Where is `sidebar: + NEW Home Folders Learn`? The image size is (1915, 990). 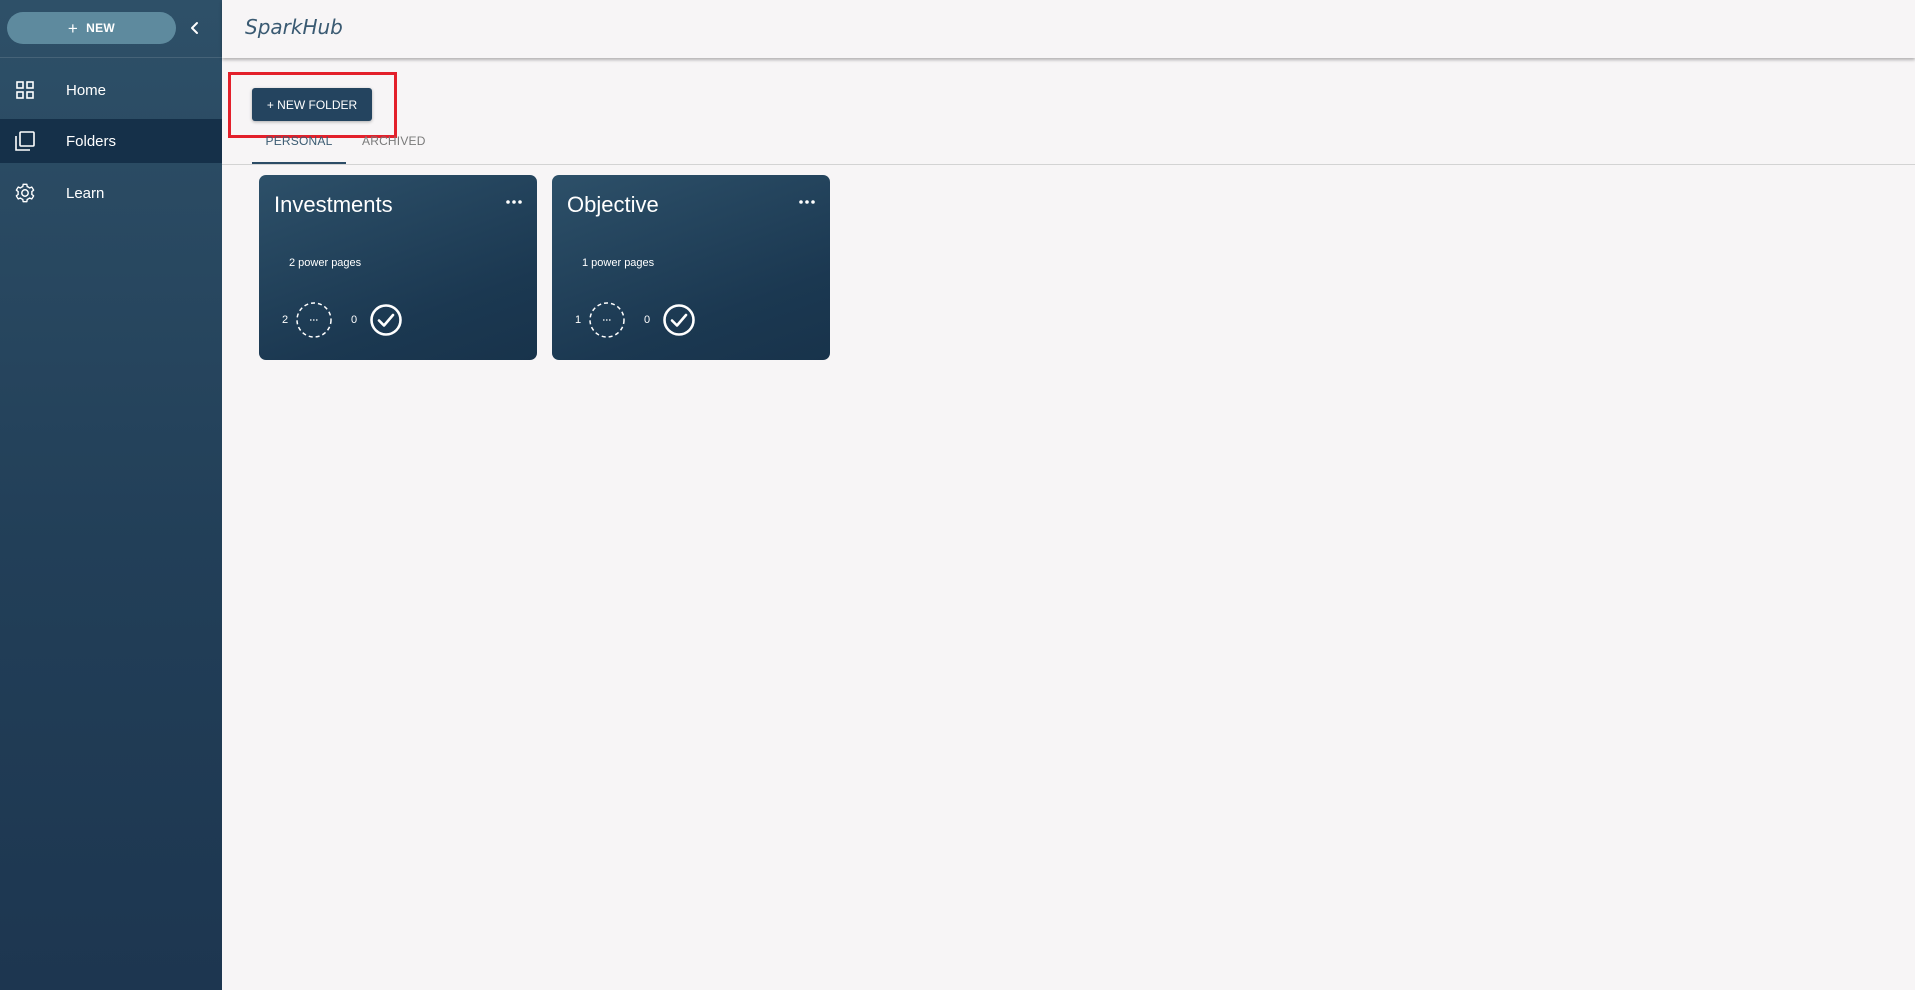
sidebar: + NEW Home Folders Learn is located at coordinates (111, 495).